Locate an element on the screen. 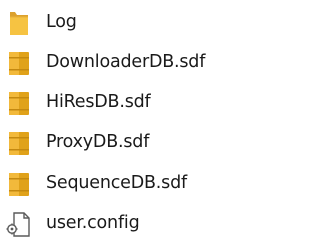  file-item-user-config: user.config is located at coordinates (123, 224).